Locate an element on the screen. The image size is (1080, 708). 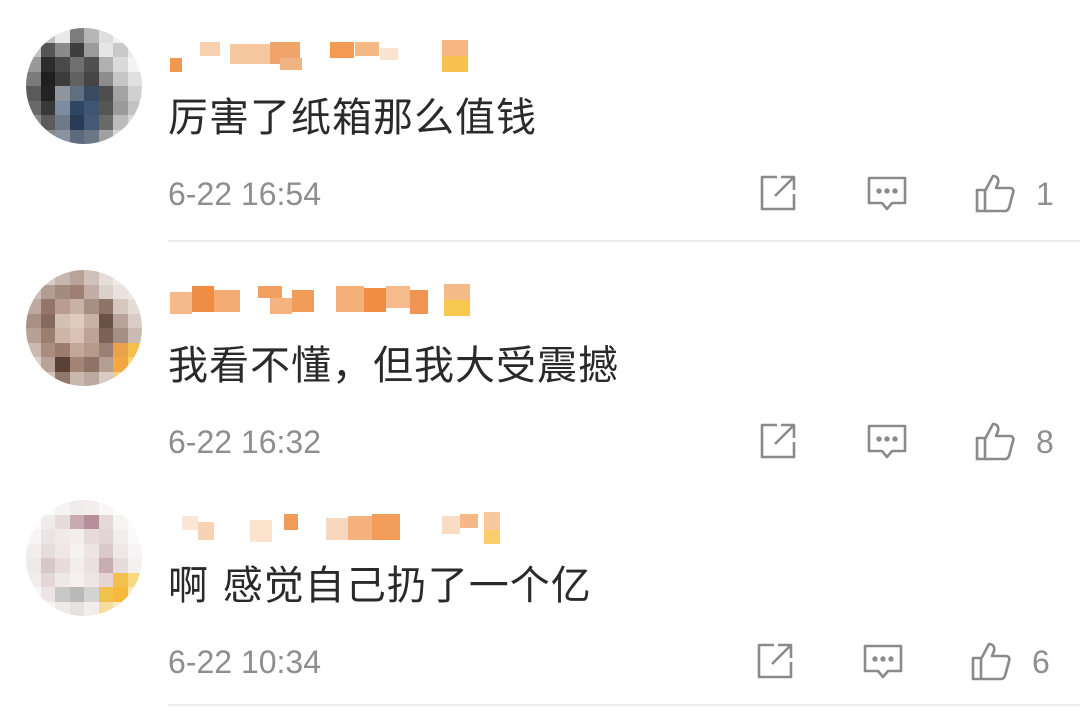
divider is located at coordinates (624, 705).